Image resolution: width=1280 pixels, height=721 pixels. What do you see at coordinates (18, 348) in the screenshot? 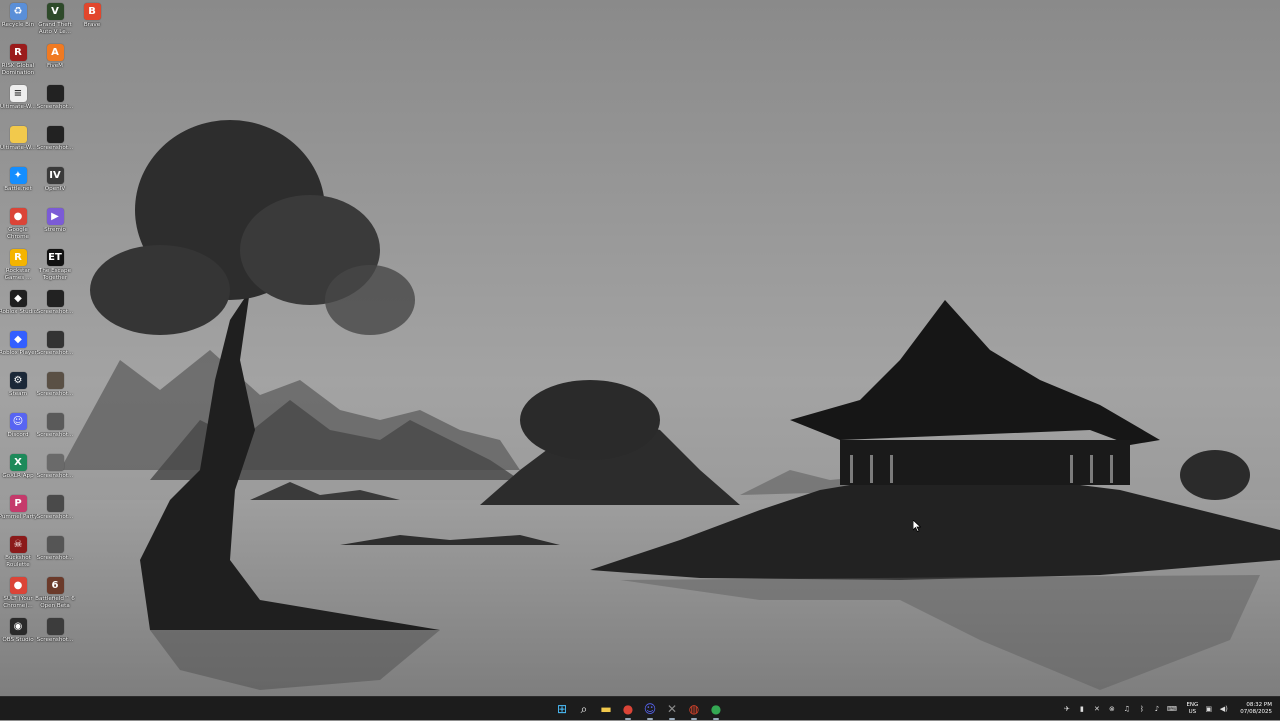
I see `desktop-shortcut: ◆ Roblox Player` at bounding box center [18, 348].